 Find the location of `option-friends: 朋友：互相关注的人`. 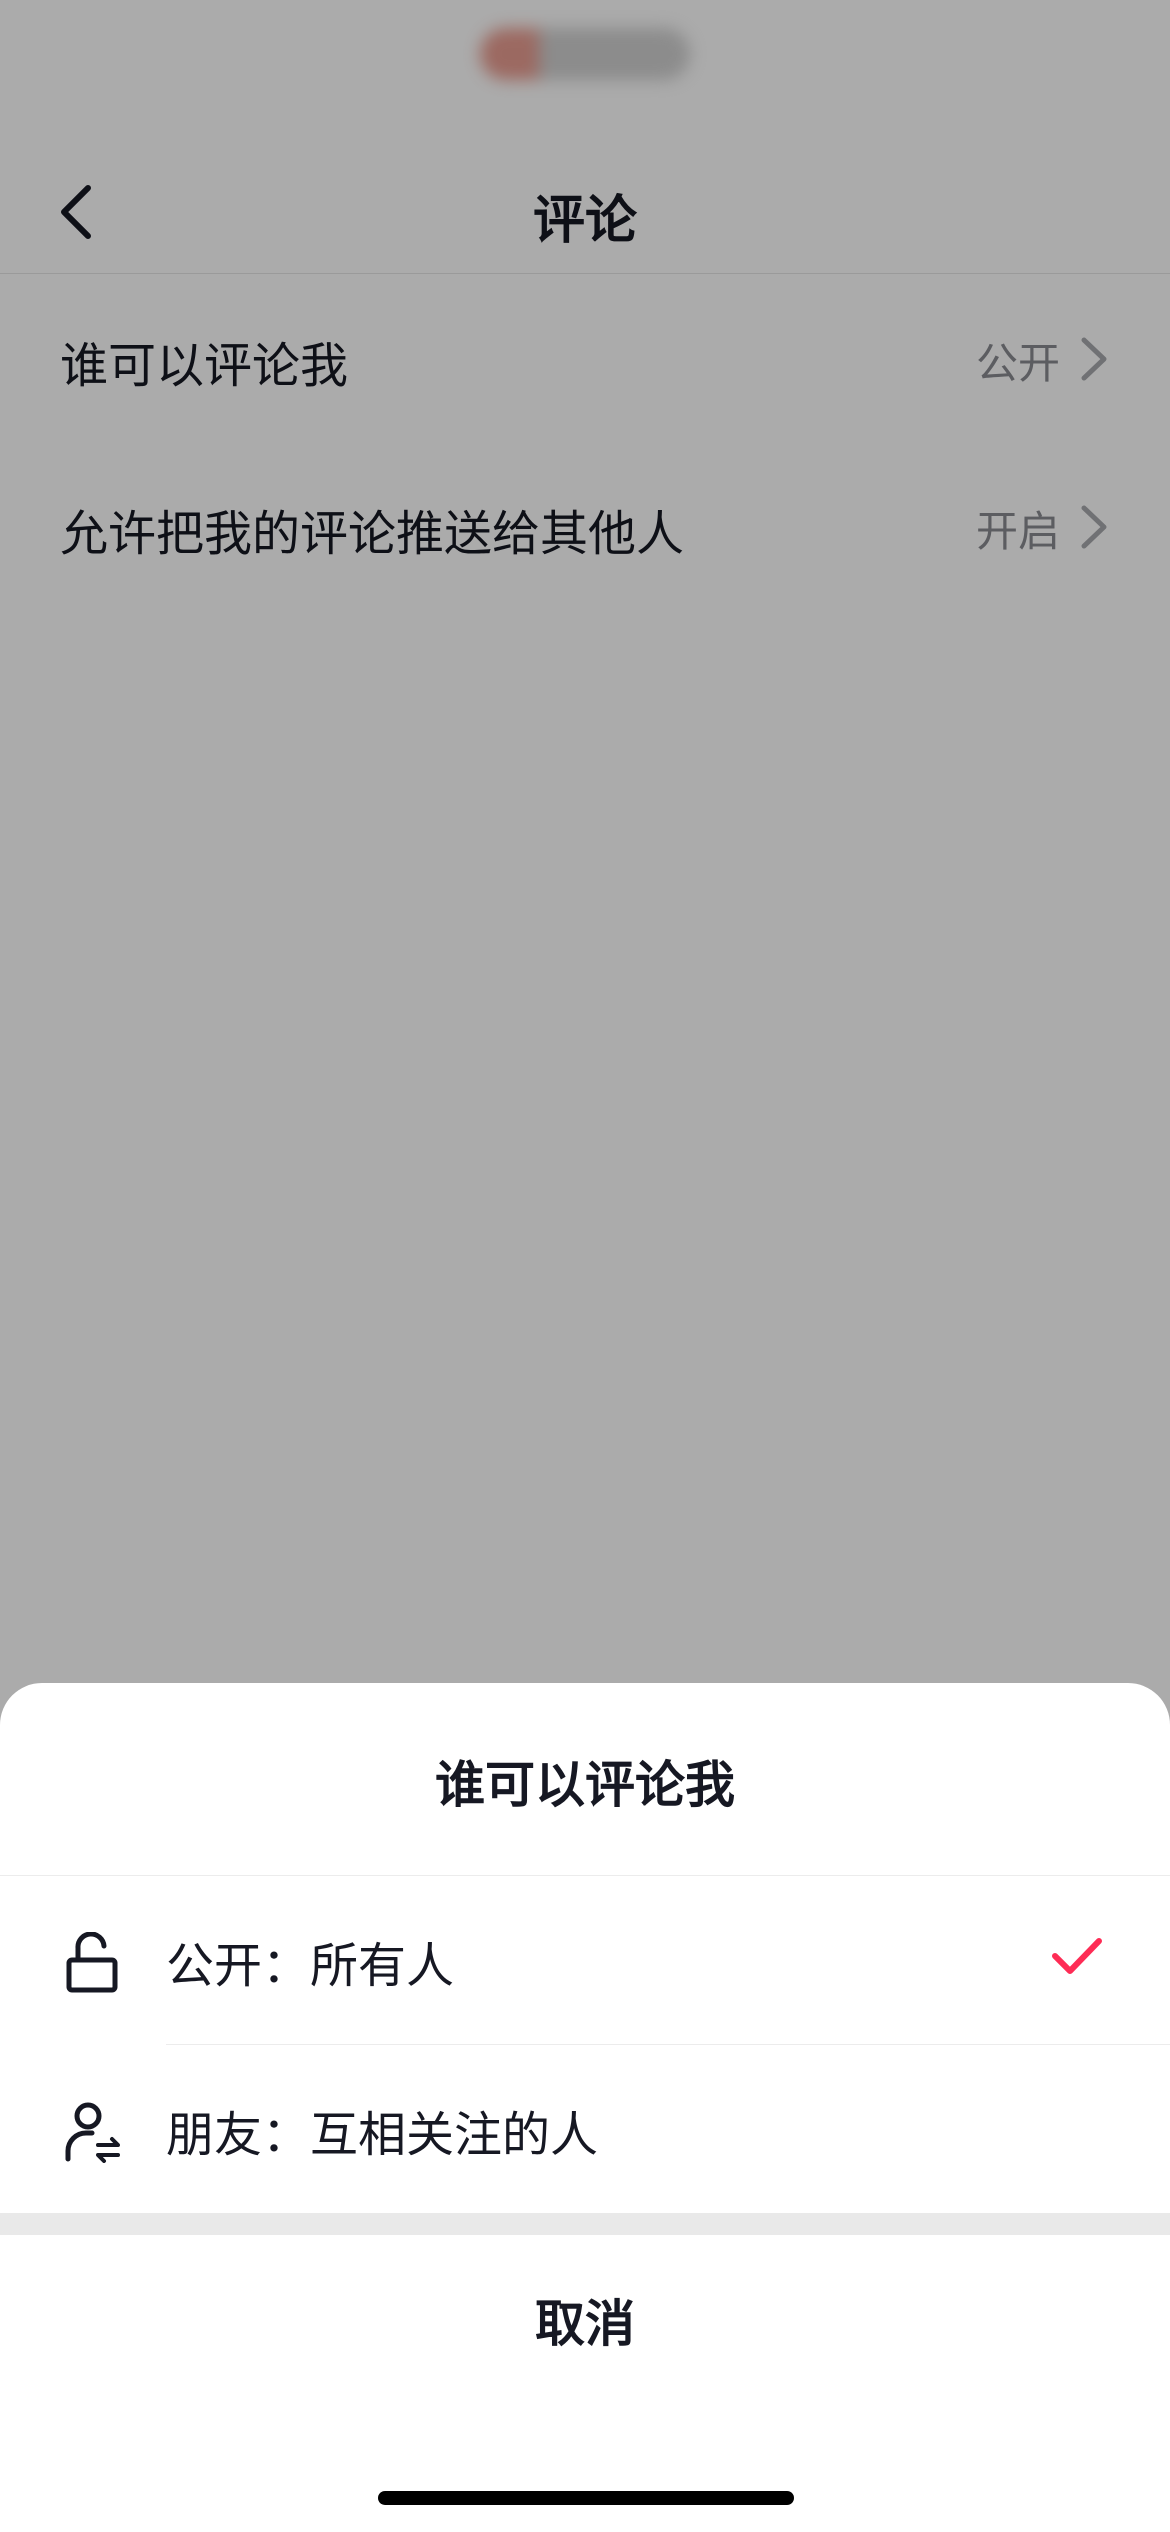

option-friends: 朋友：互相关注的人 is located at coordinates (585, 2129).